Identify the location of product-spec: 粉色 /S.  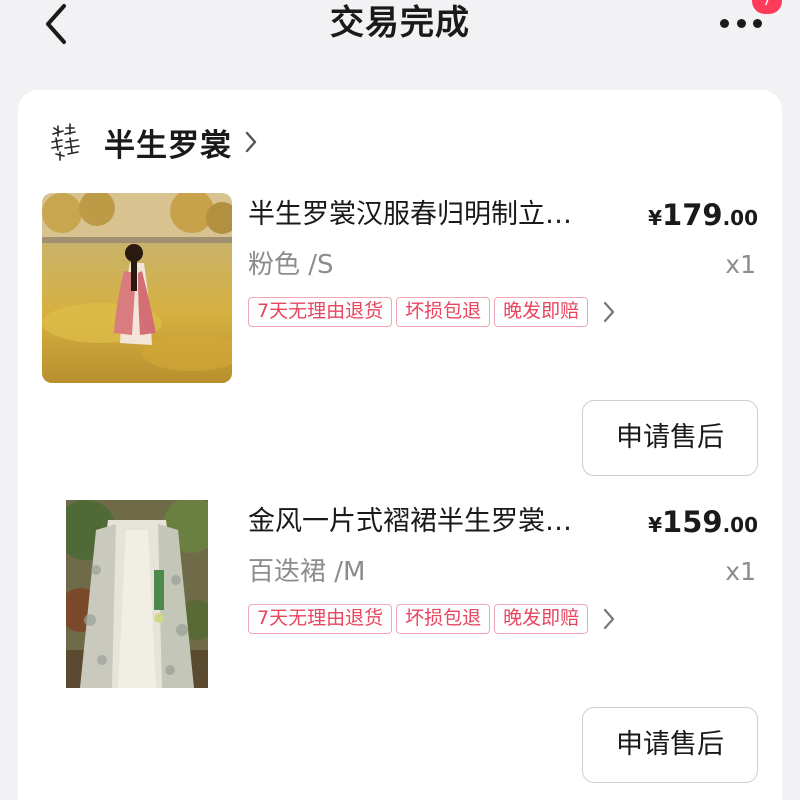
(291, 265).